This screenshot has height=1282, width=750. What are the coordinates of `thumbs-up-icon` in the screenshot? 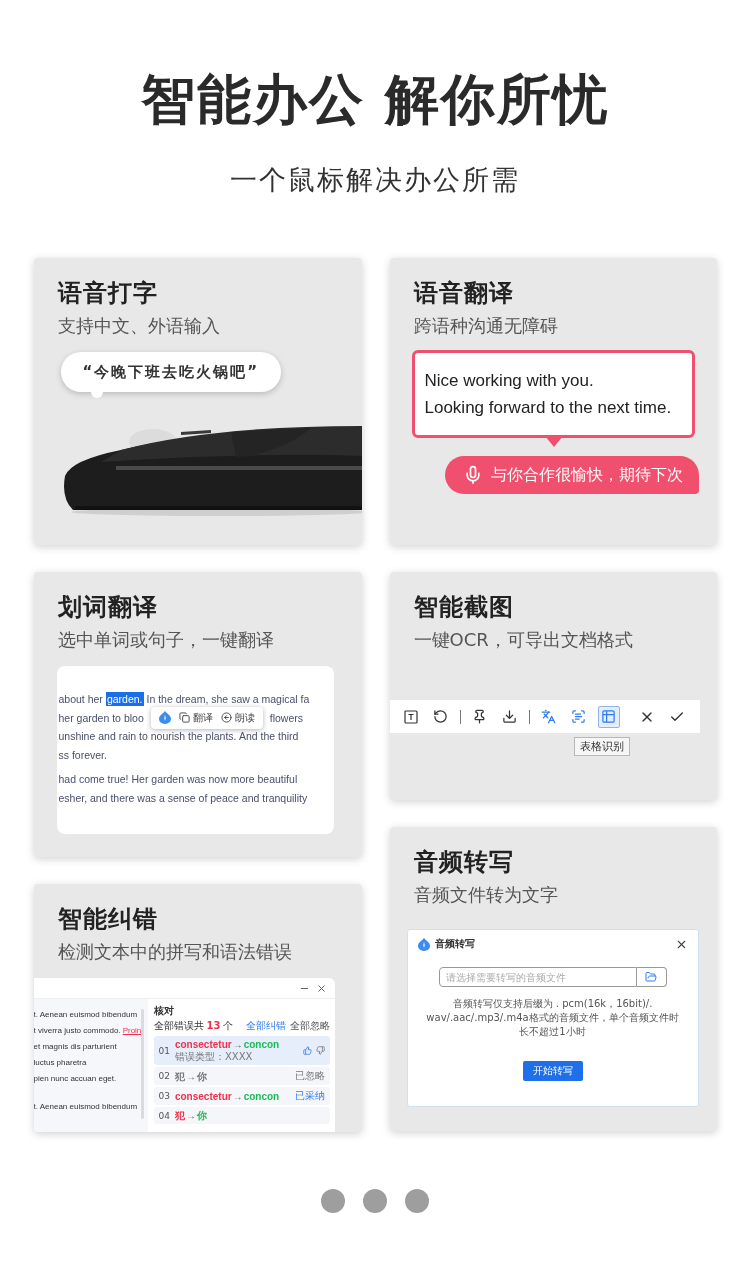 It's located at (307, 1050).